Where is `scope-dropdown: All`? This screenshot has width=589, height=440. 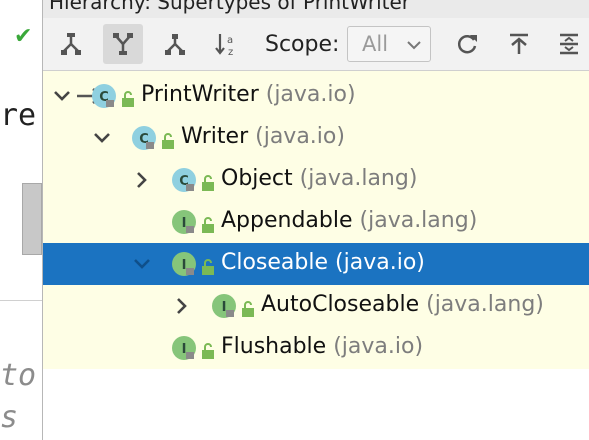
scope-dropdown: All is located at coordinates (389, 44).